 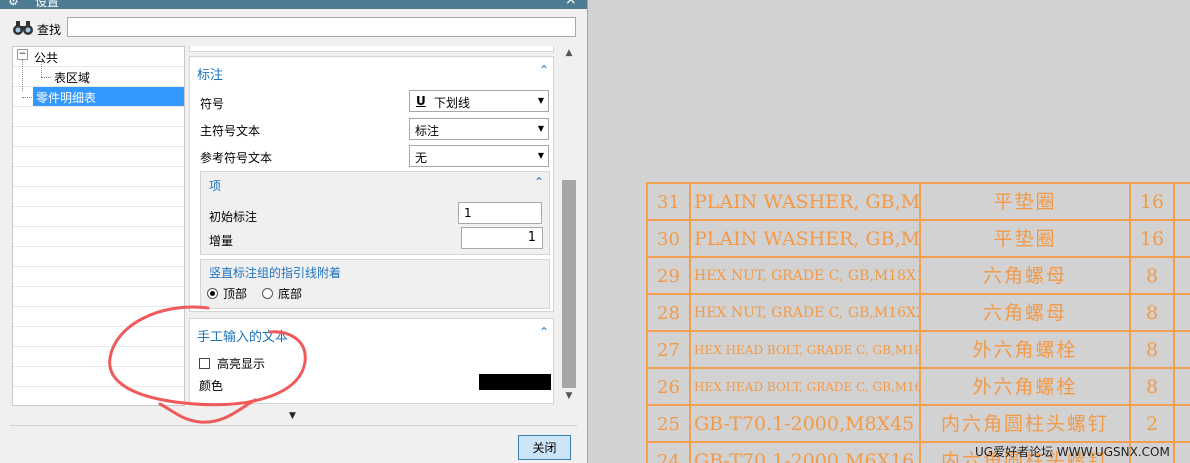 I want to click on settings-tree: − 公共 表区域 零件明细表, so click(x=98, y=226).